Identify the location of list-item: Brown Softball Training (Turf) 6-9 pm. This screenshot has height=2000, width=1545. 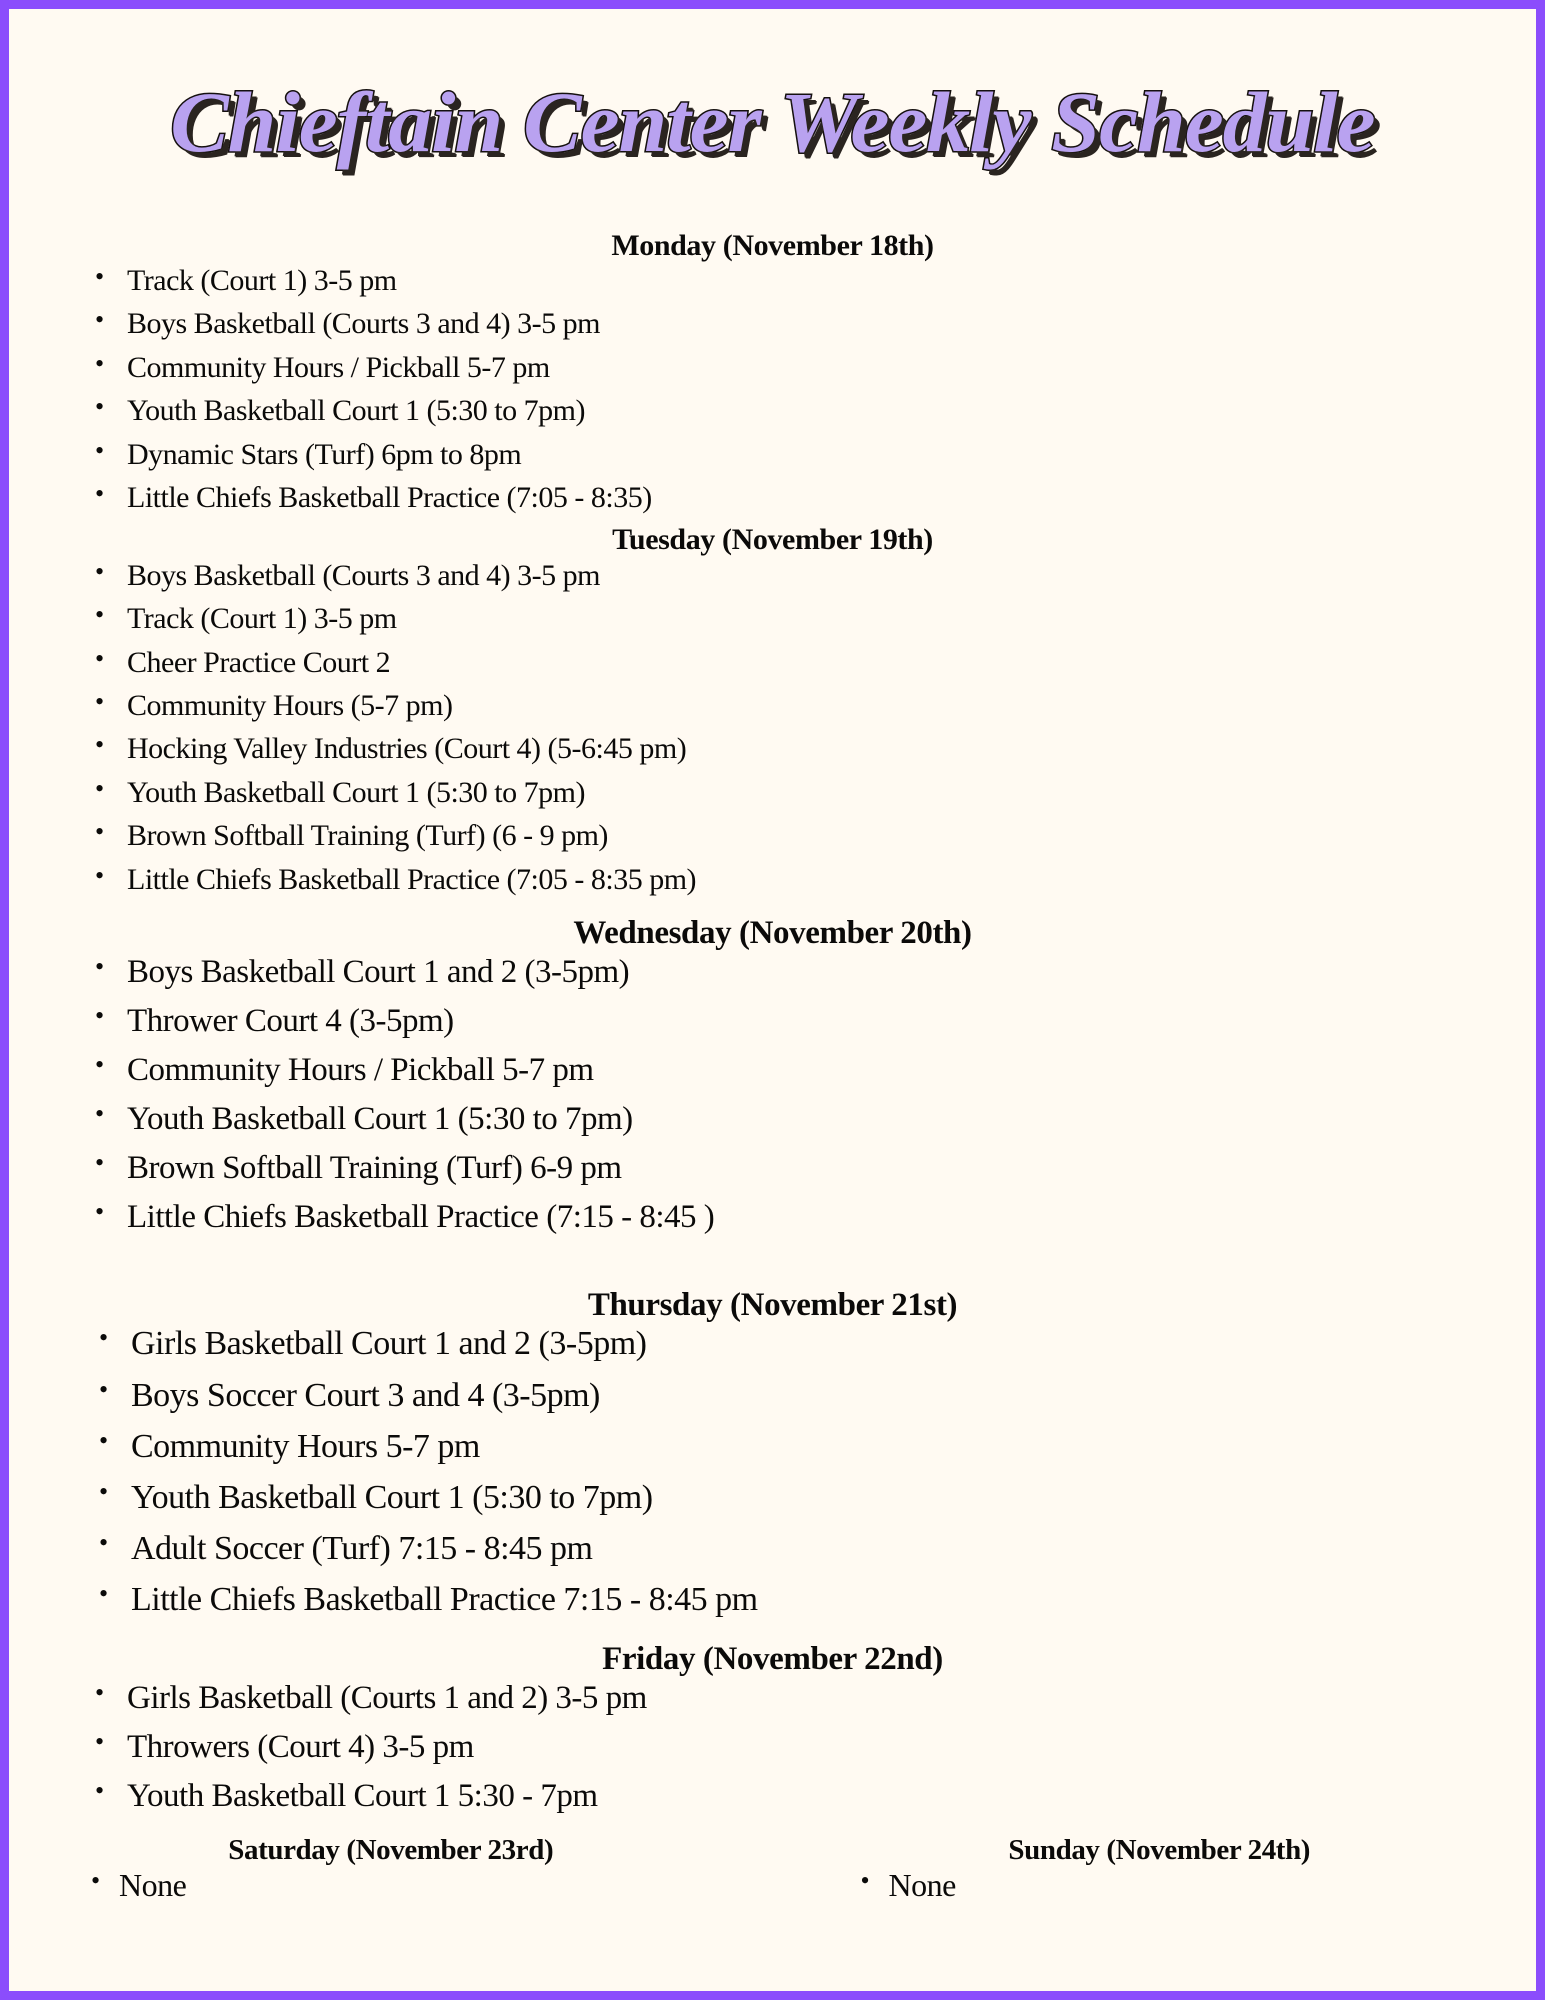
(772, 1168).